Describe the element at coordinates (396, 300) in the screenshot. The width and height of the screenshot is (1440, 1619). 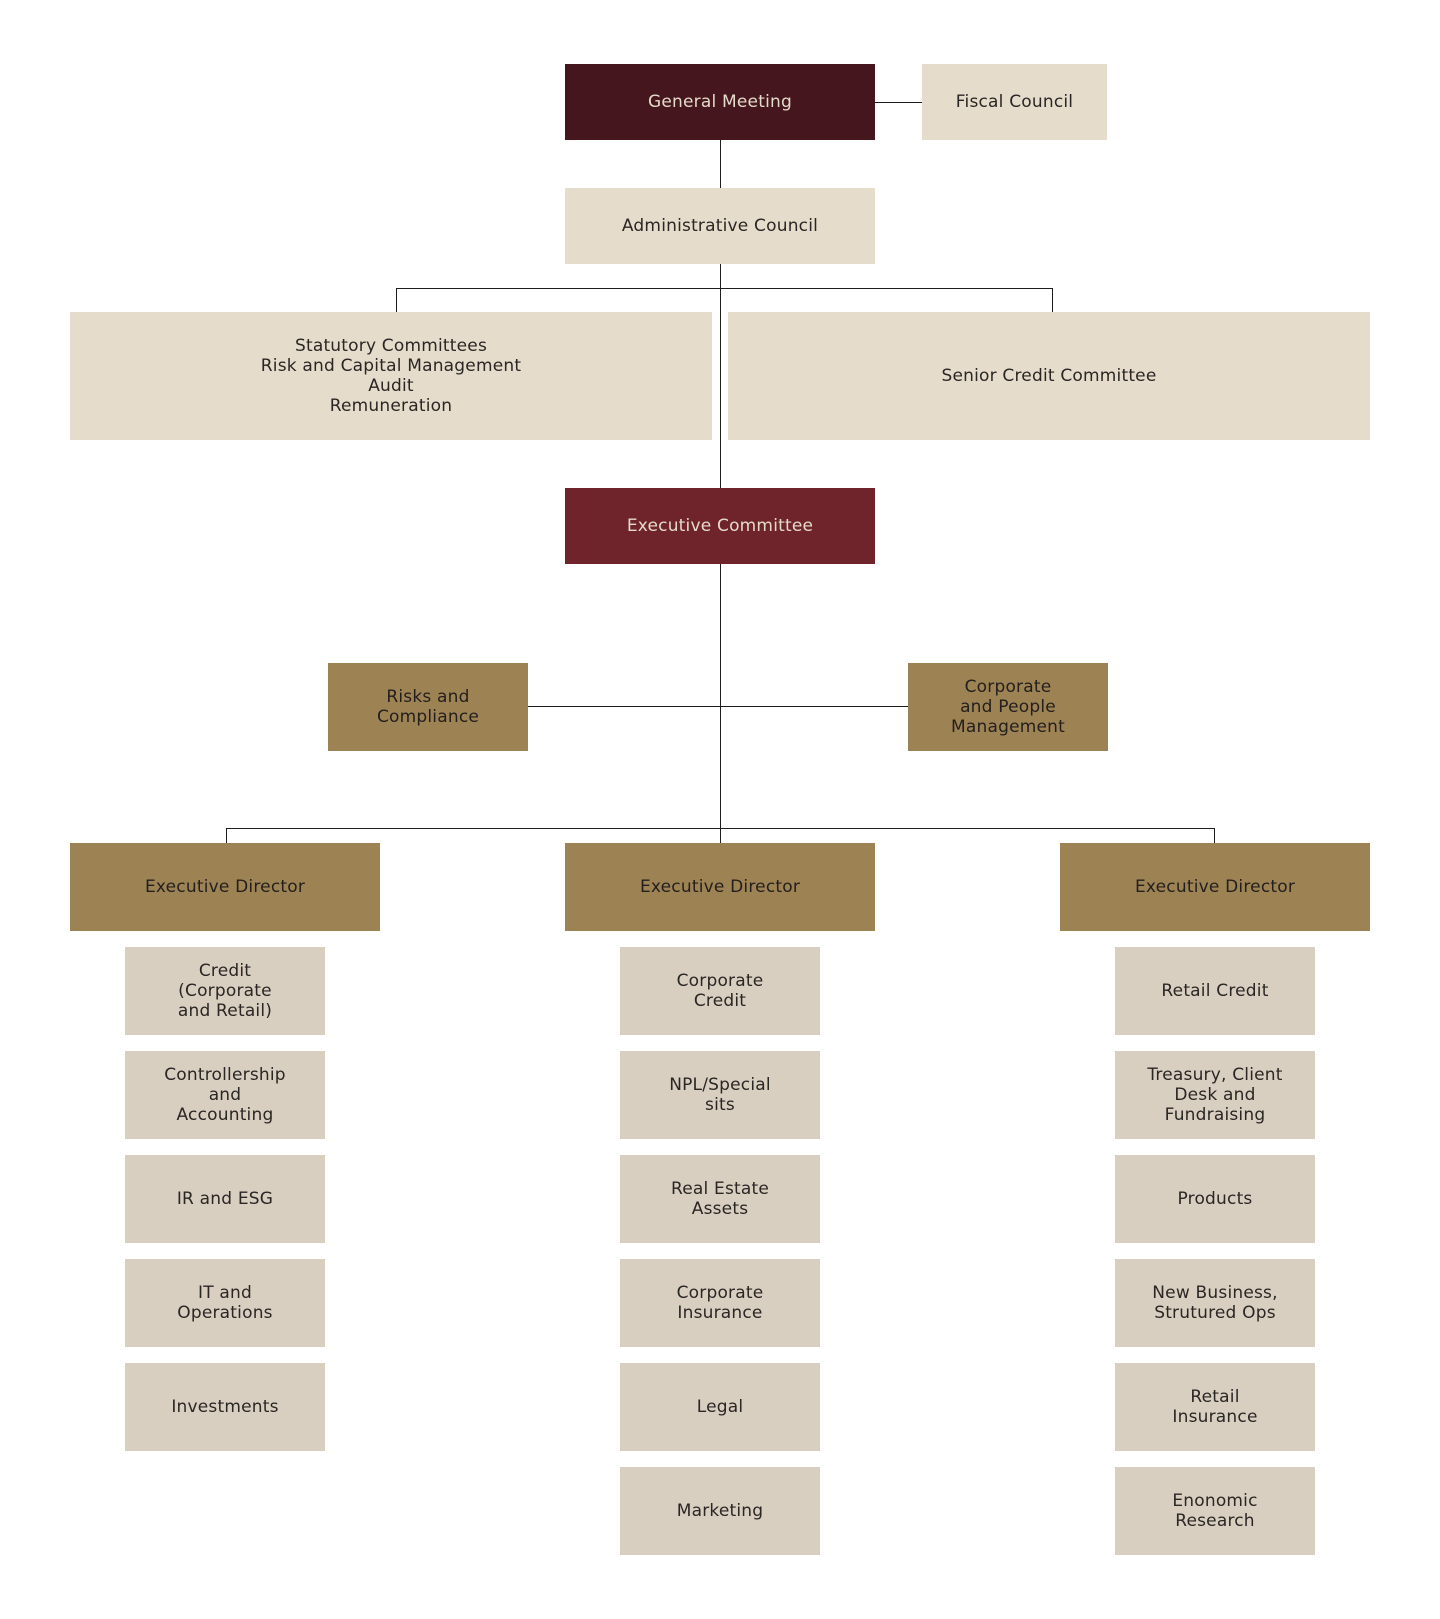
I see `connector-statutory` at that location.